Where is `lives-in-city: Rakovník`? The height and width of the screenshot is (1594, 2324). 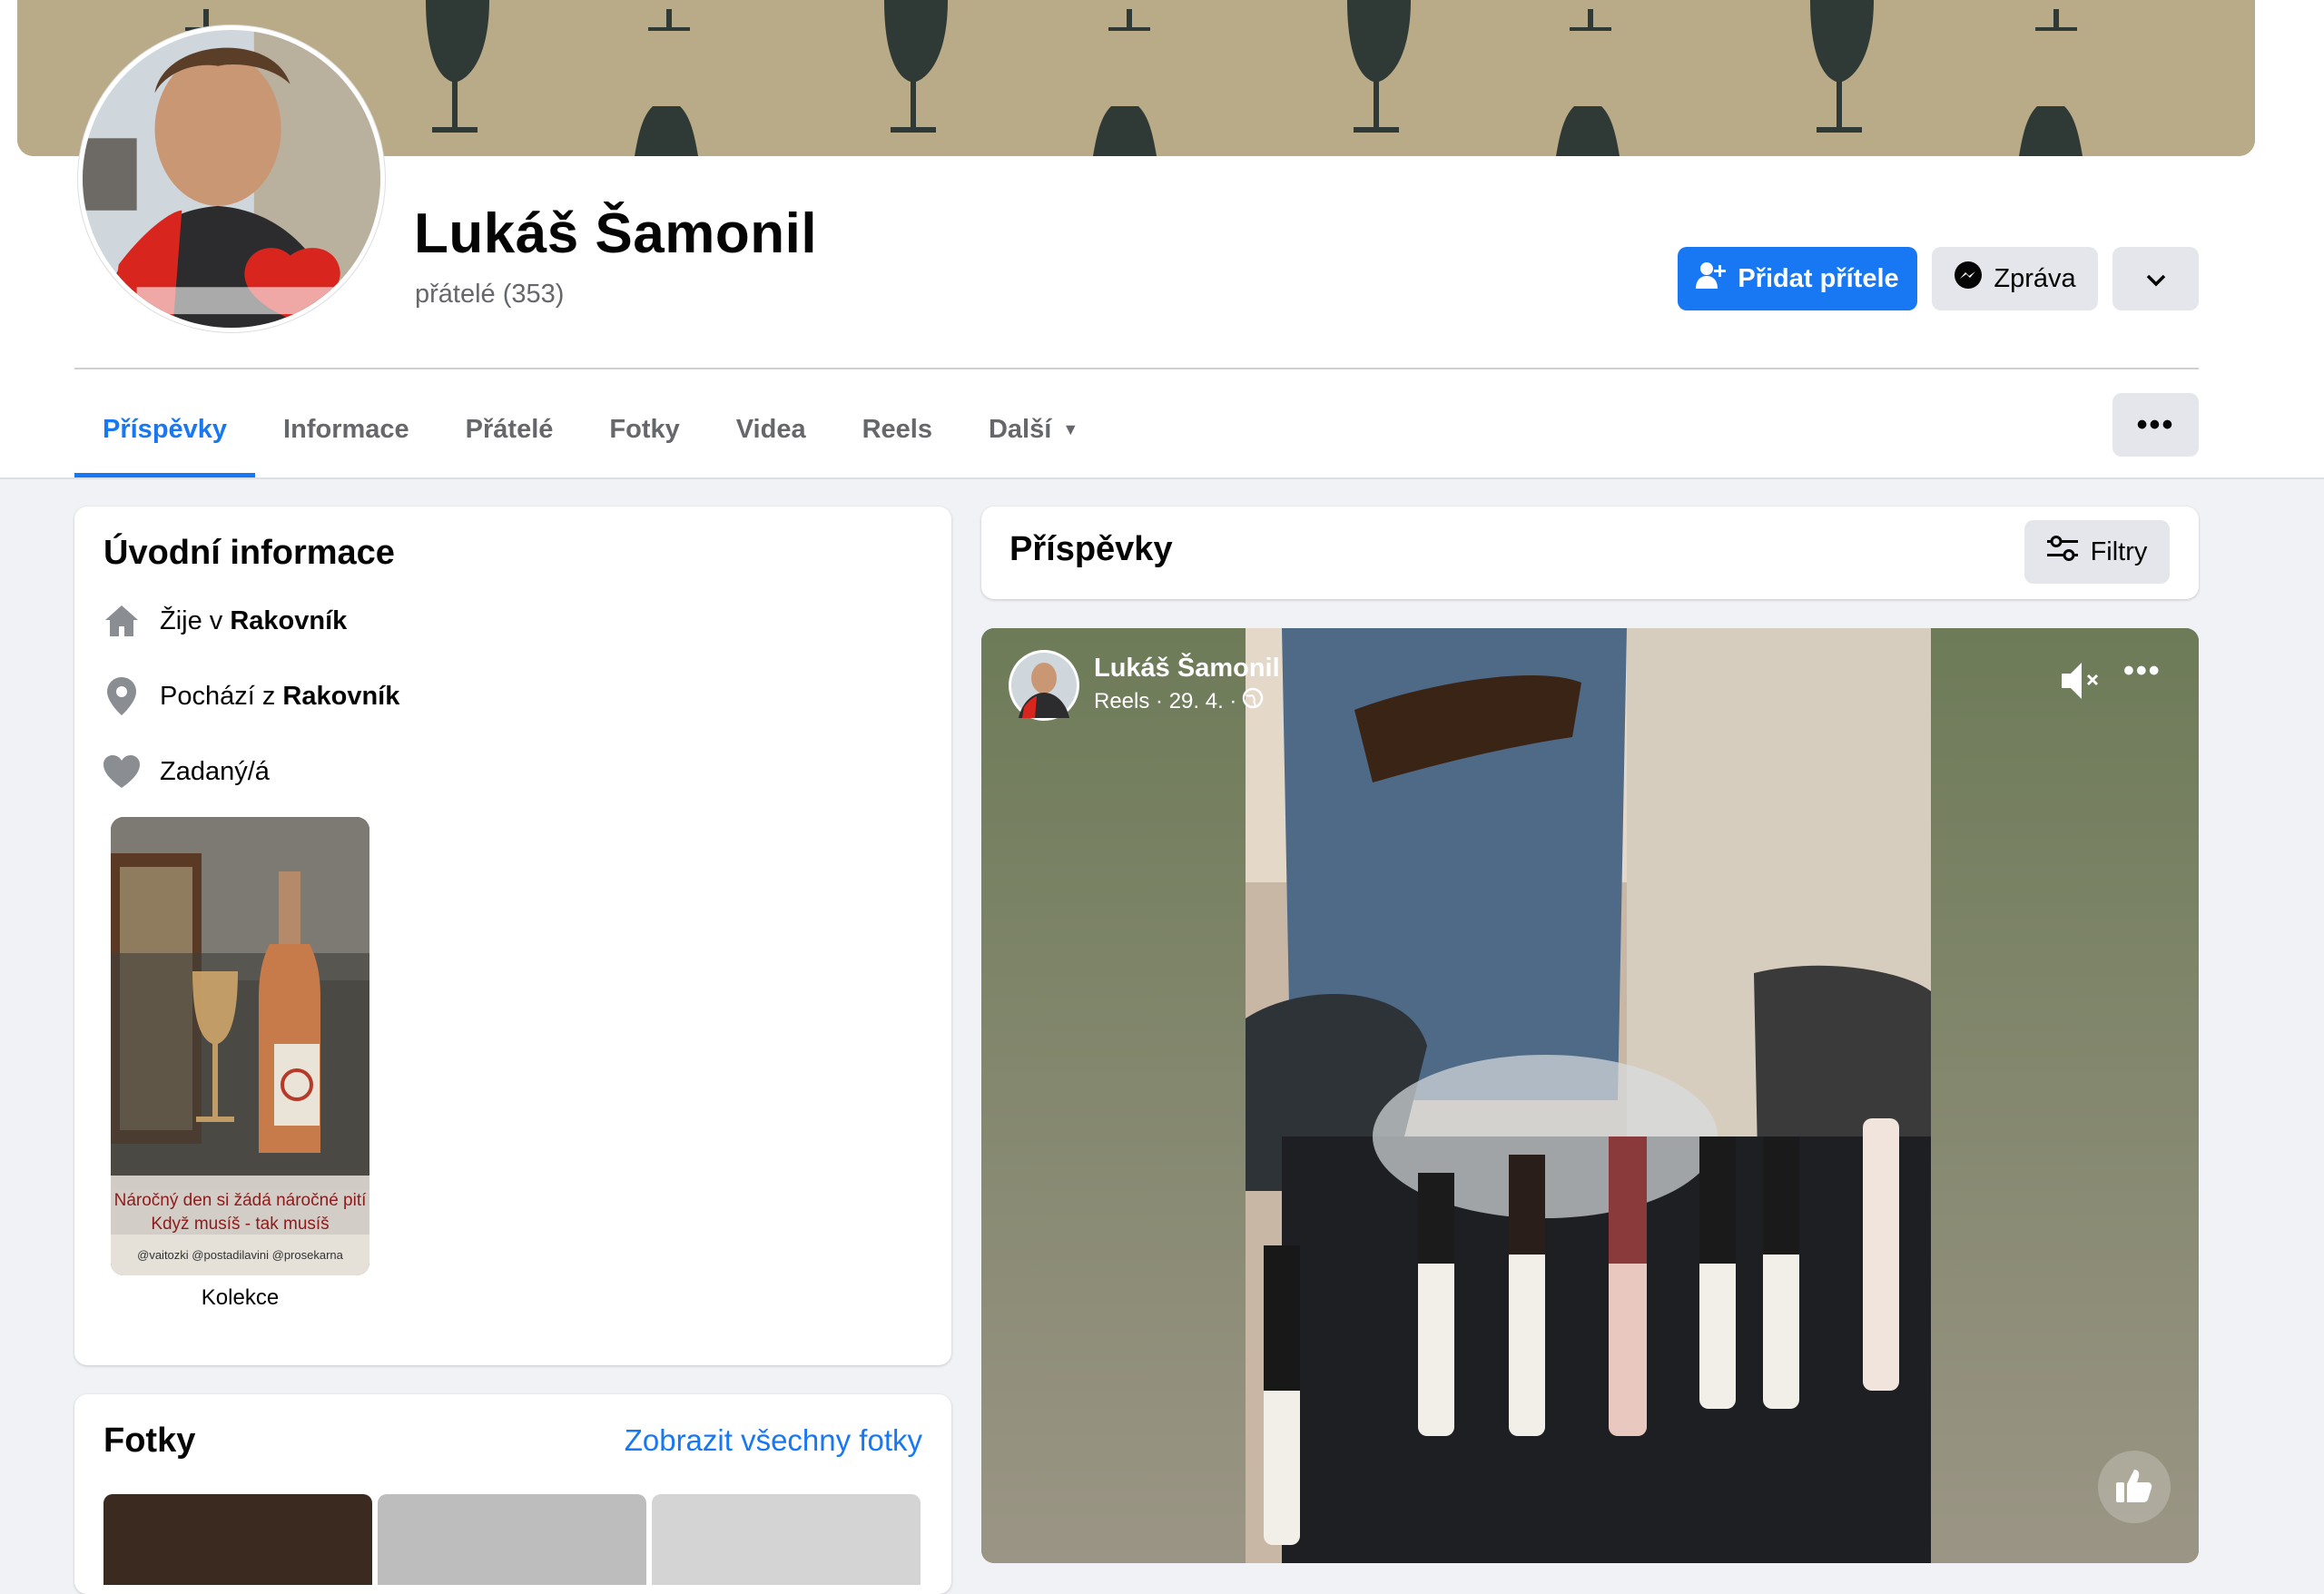
lives-in-city: Rakovník is located at coordinates (288, 621).